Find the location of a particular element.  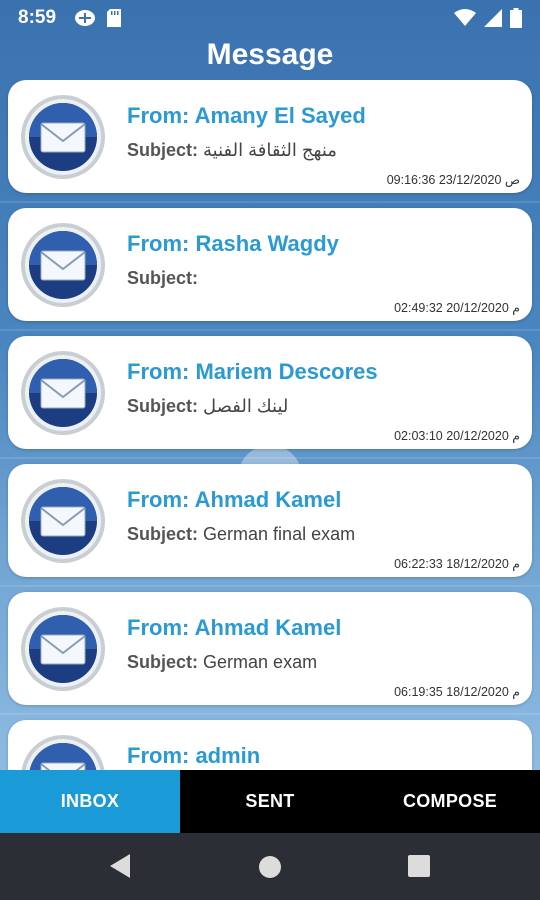

sender-name: From: Rasha Wagdy is located at coordinates (233, 243).